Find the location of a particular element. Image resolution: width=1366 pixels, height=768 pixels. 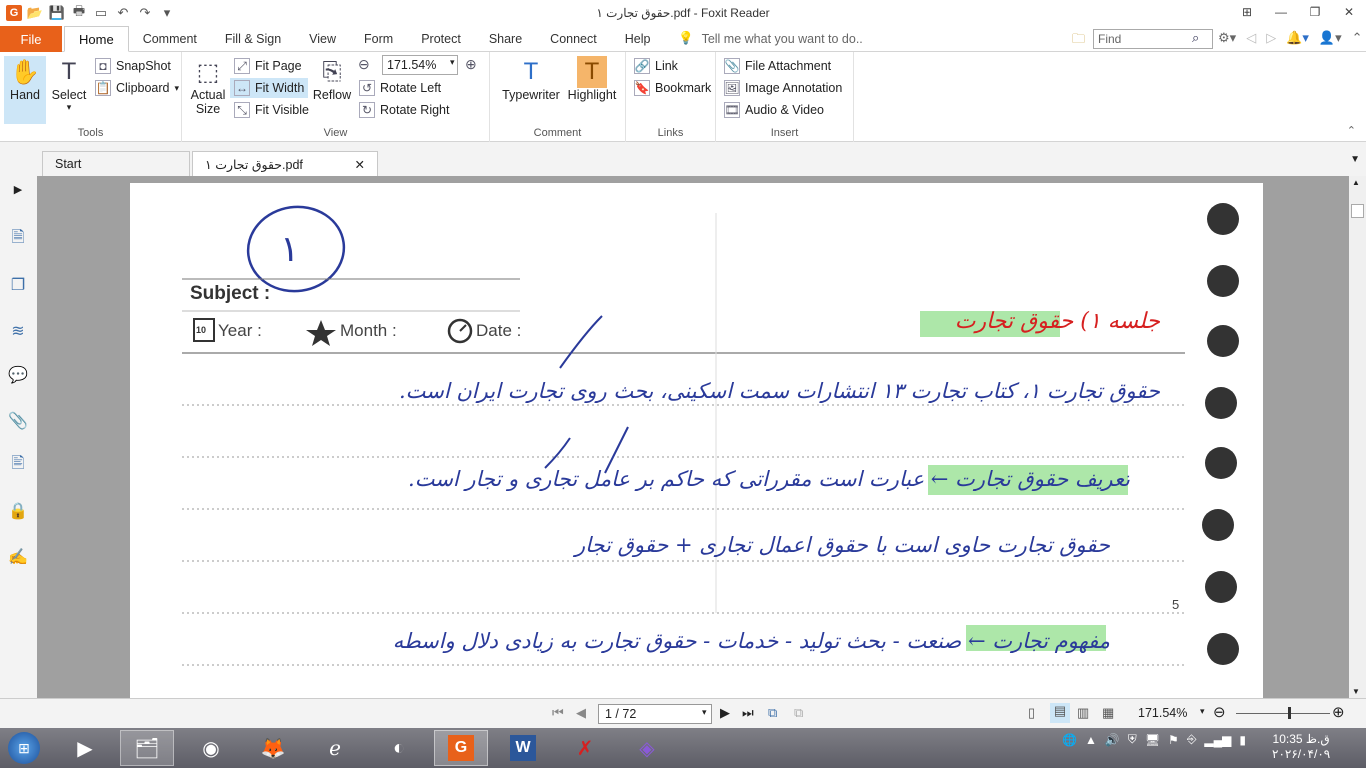

zoom-slider-track is located at coordinates (1283, 713).